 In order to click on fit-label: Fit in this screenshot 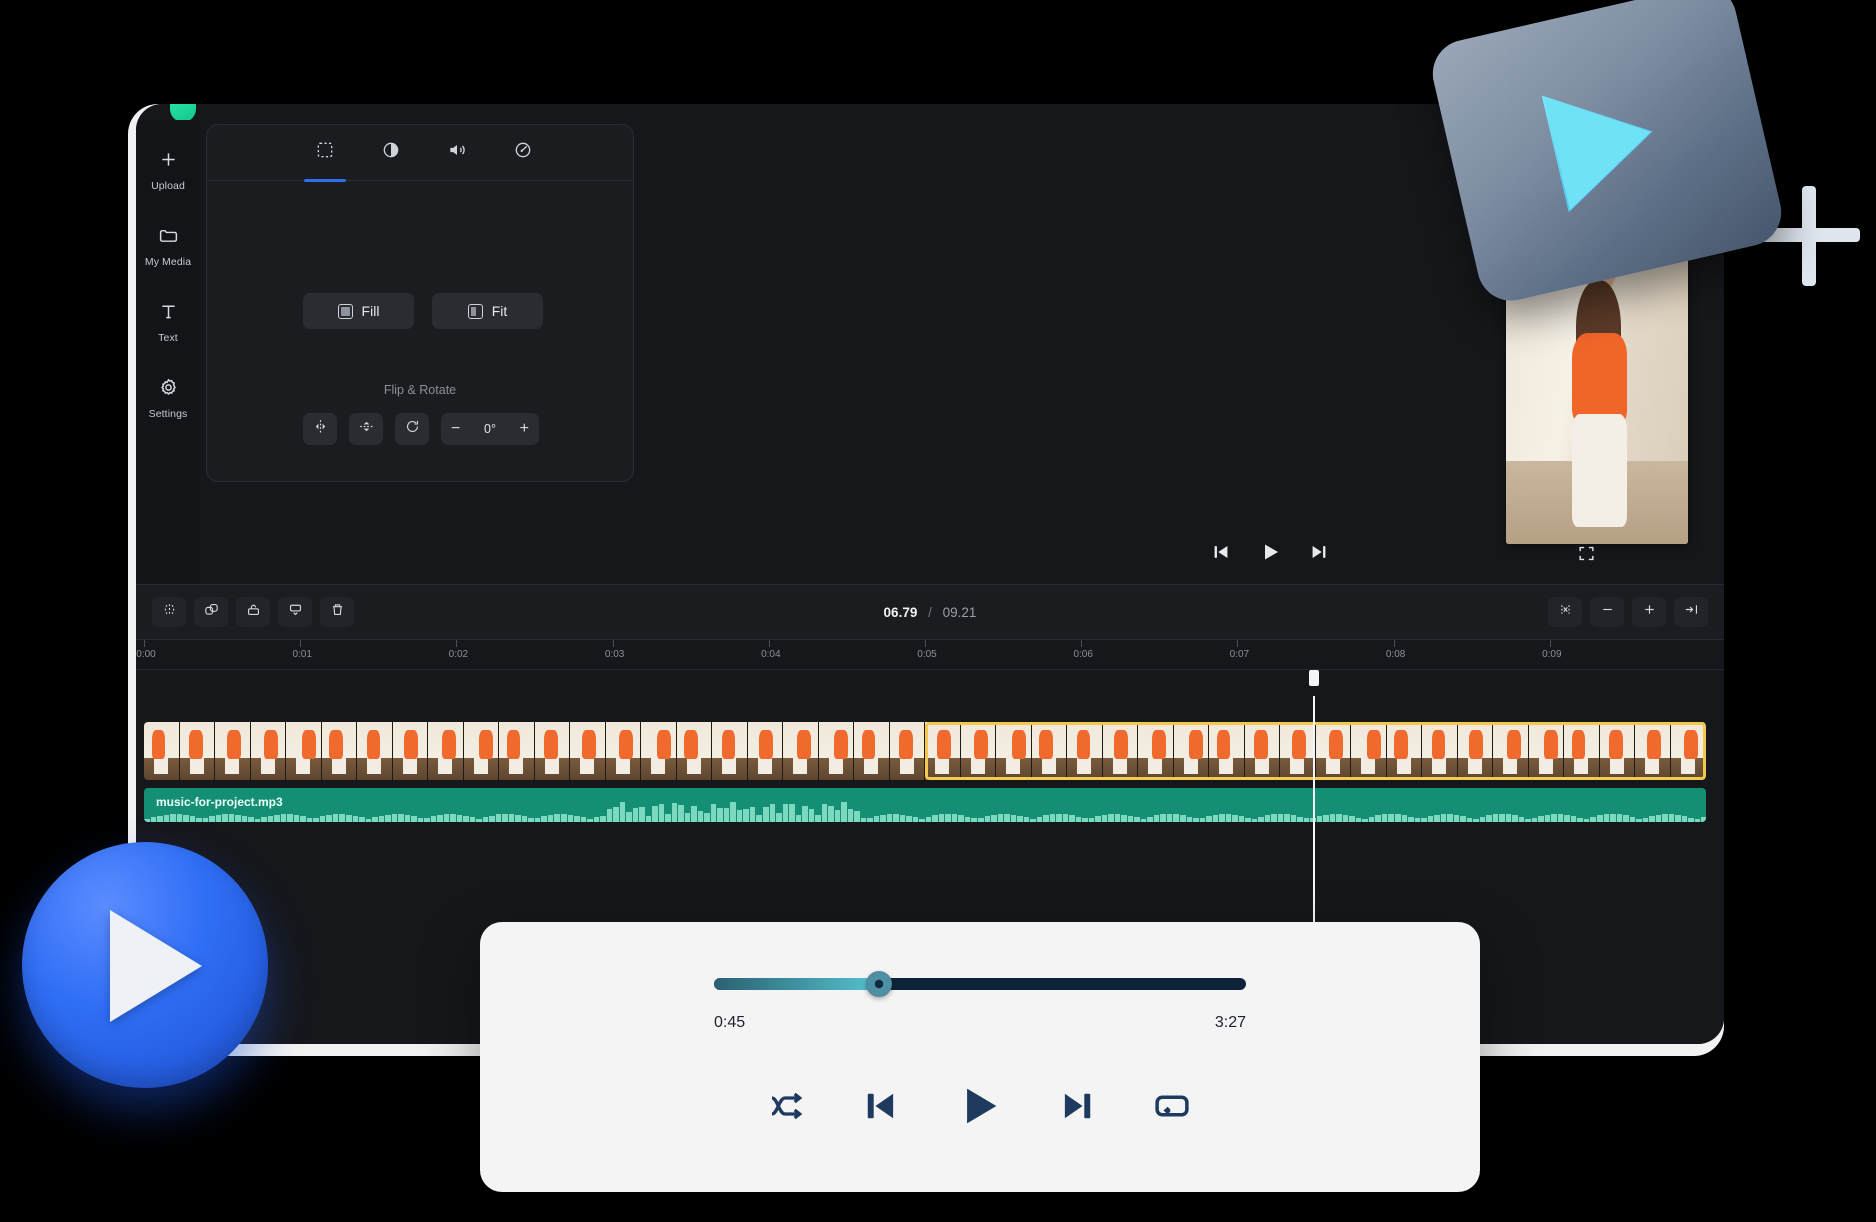, I will do `click(499, 311)`.